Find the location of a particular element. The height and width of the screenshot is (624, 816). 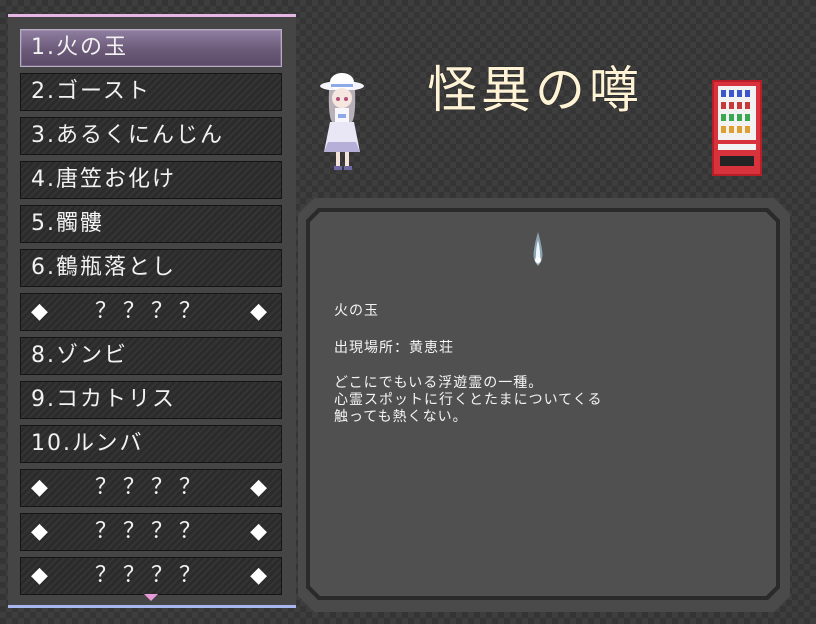

list-item-3: 3.あるくにんじん is located at coordinates (151, 136).